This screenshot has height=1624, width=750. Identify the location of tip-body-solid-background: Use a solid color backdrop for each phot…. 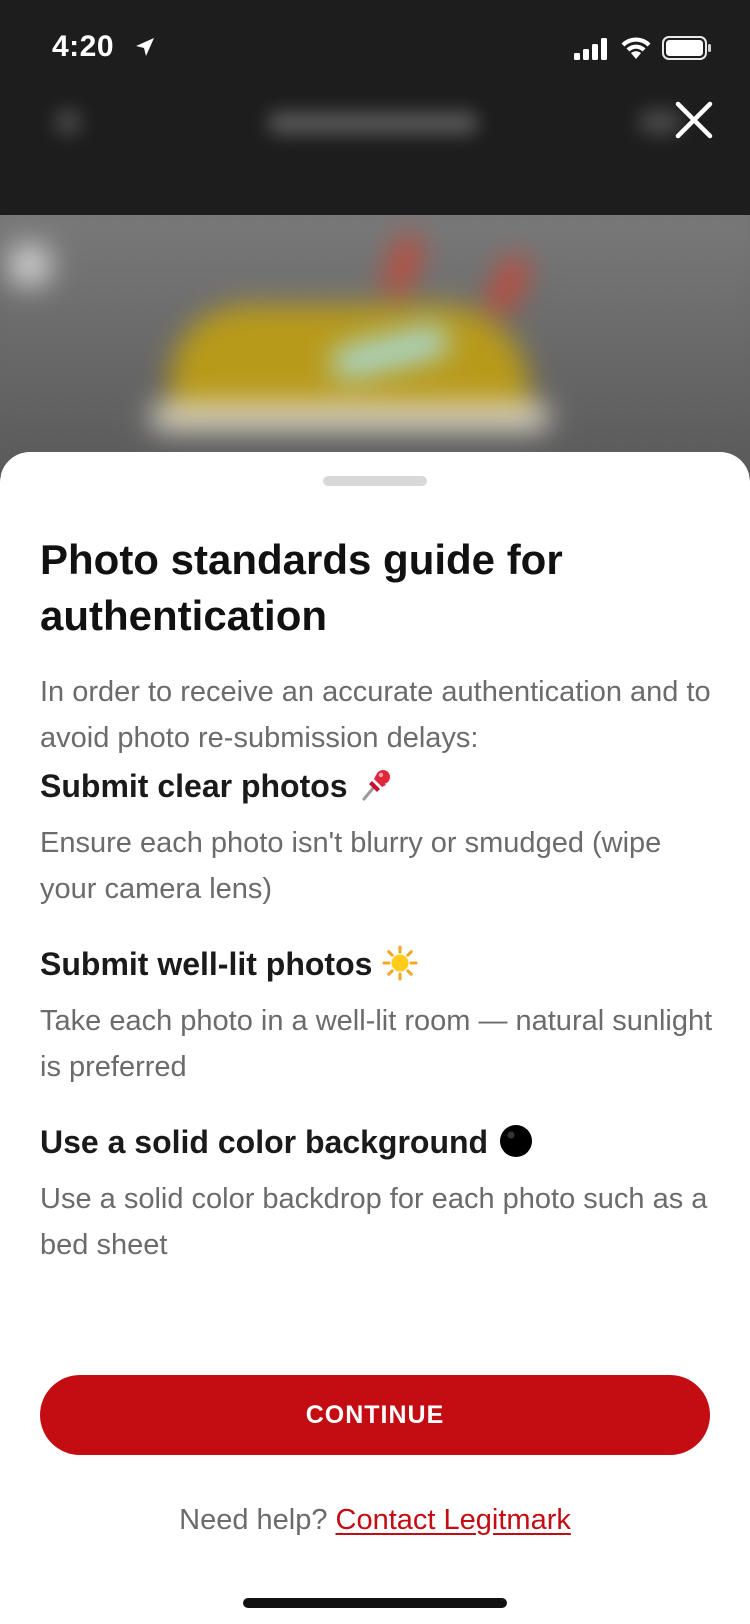
(374, 1222).